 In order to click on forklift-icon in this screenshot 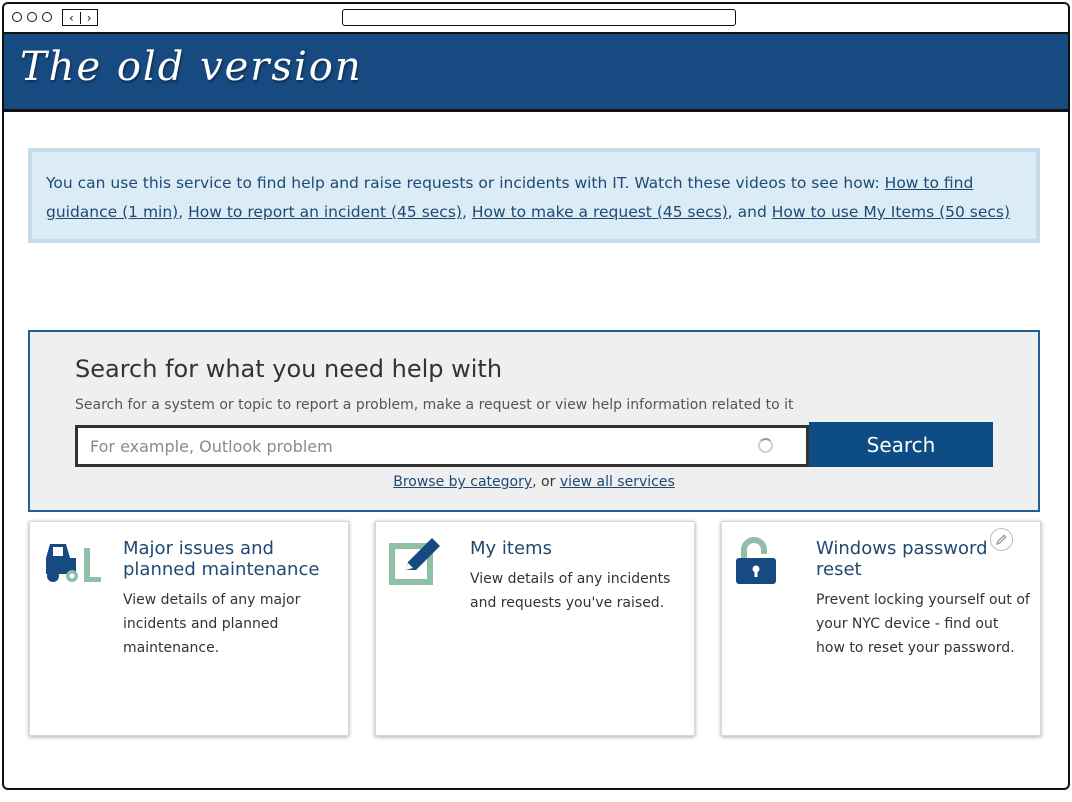, I will do `click(73, 563)`.